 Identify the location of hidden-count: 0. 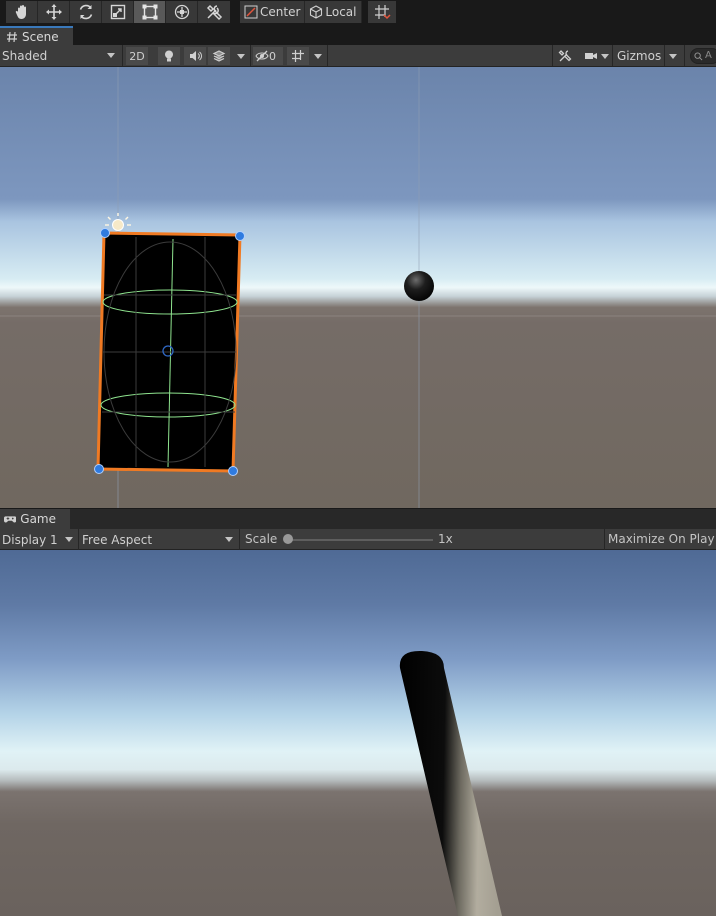
(272, 56).